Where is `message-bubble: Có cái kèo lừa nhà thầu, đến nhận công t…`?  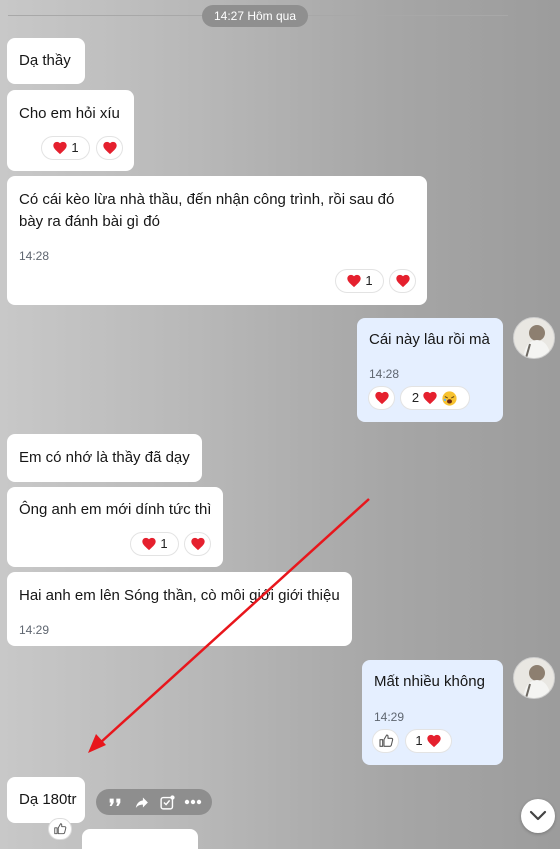
message-bubble: Có cái kèo lừa nhà thầu, đến nhận công t… is located at coordinates (217, 240).